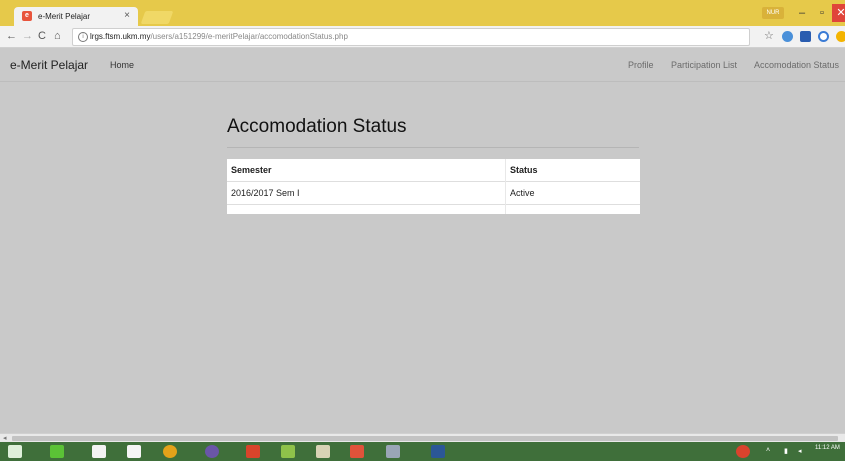  I want to click on nav-link-participation-list: Participation List, so click(704, 65).